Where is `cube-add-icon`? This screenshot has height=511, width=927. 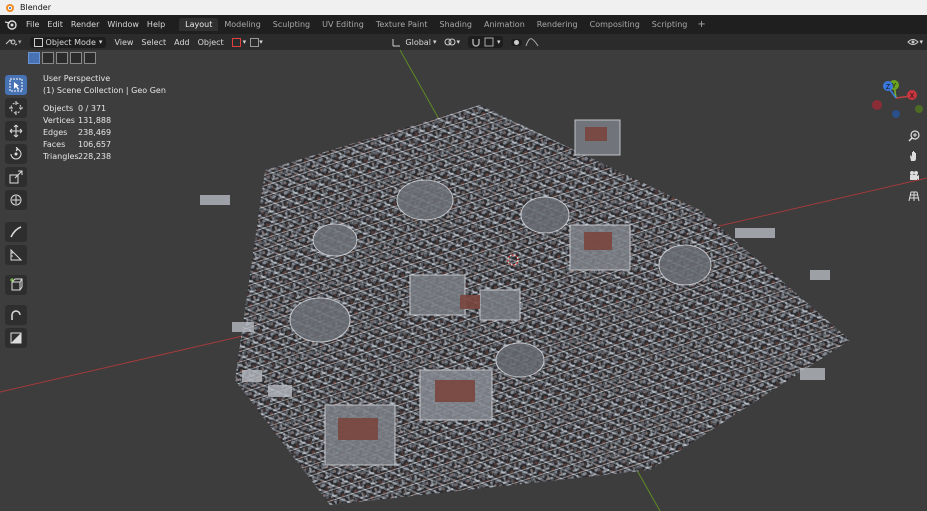 cube-add-icon is located at coordinates (16, 284).